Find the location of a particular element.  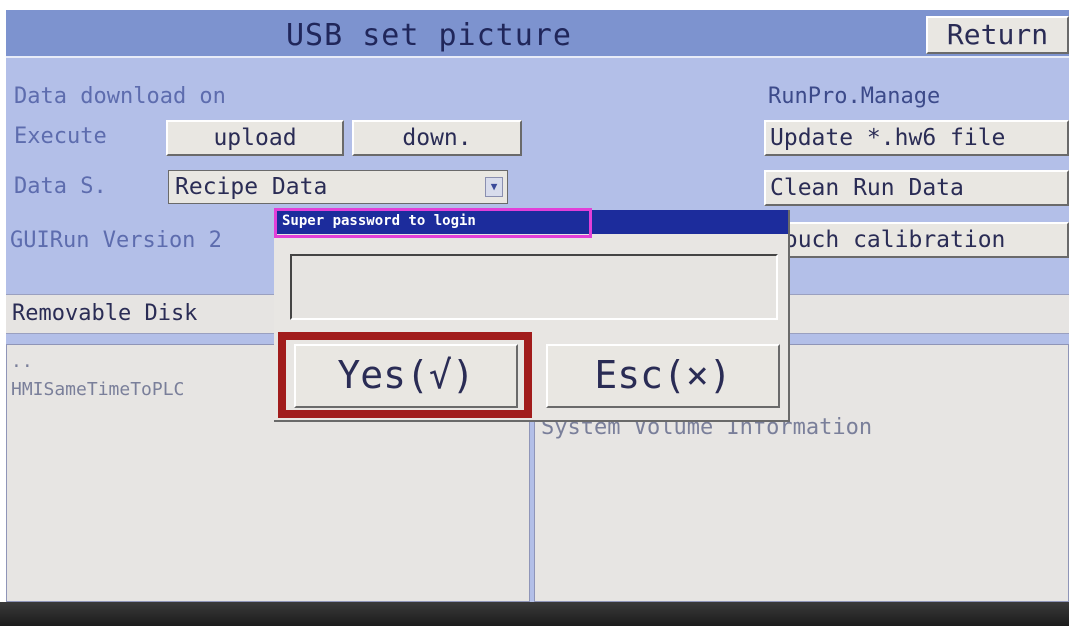

update-hw6-button: Update *.hw6 file is located at coordinates (916, 138).